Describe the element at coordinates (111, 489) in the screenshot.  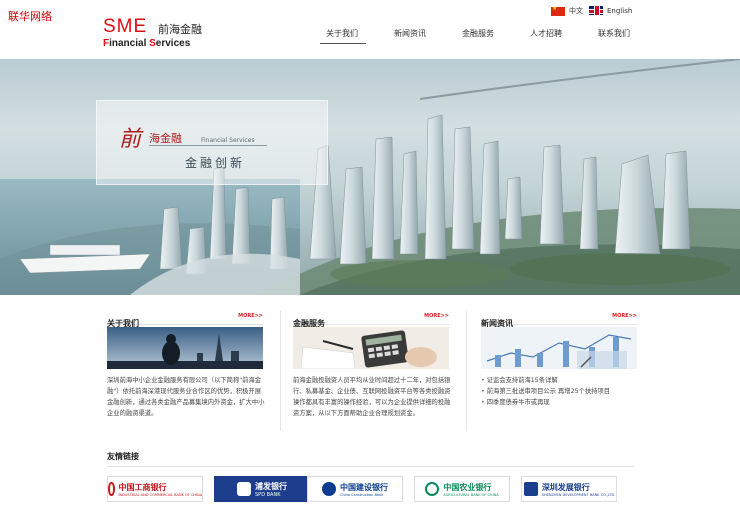
I see `icbc-logo-icon` at that location.